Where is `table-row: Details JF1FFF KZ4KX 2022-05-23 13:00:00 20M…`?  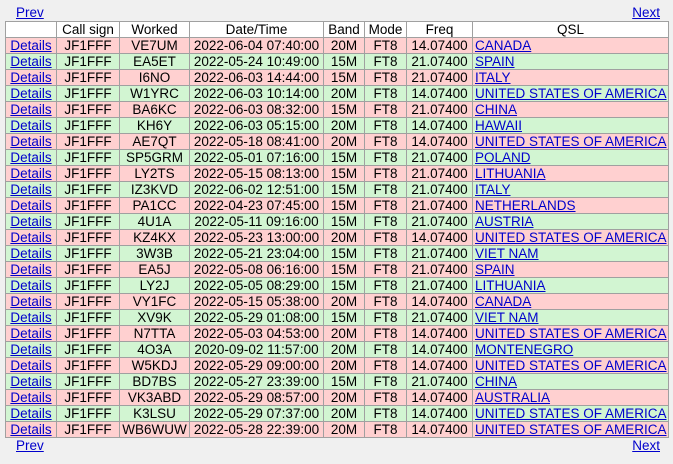
table-row: Details JF1FFF KZ4KX 2022-05-23 13:00:00 20M… is located at coordinates (337, 237).